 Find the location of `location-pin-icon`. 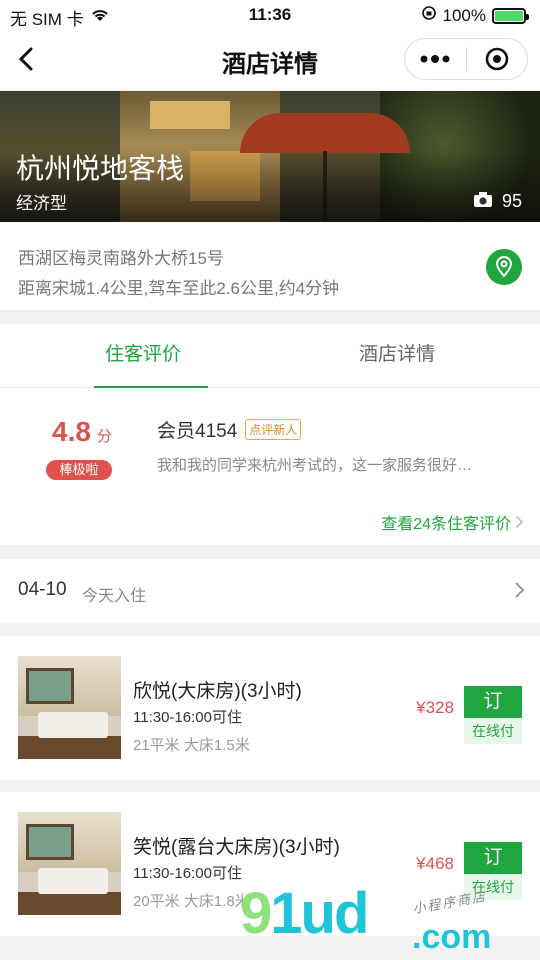

location-pin-icon is located at coordinates (504, 267).